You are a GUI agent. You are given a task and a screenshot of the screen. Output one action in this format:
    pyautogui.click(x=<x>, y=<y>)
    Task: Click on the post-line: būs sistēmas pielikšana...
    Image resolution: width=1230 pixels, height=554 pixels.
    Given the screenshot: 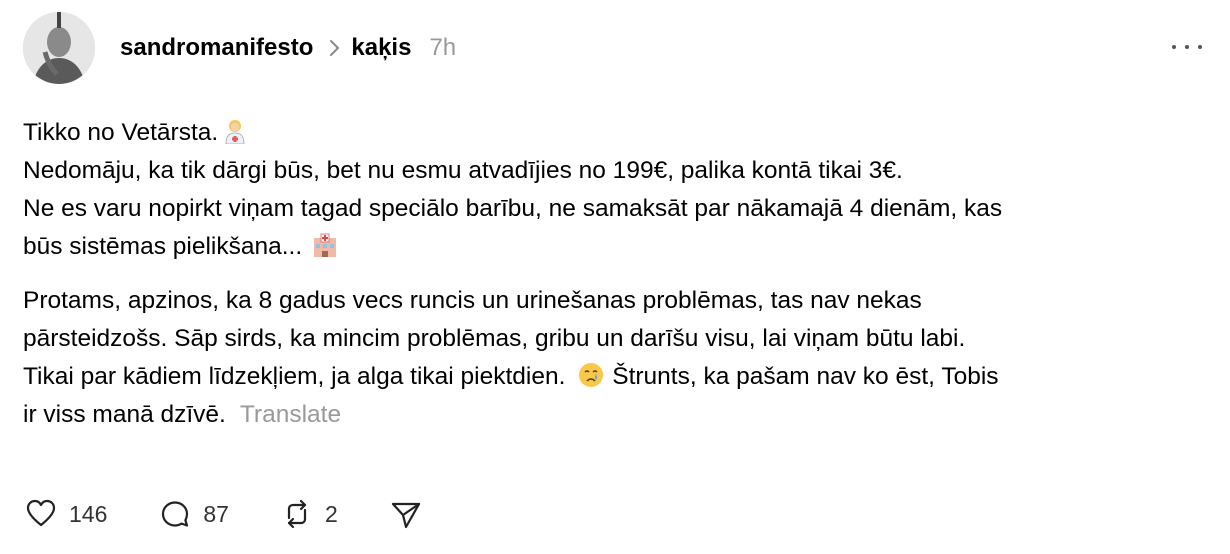 What is the action you would take?
    pyautogui.click(x=163, y=246)
    